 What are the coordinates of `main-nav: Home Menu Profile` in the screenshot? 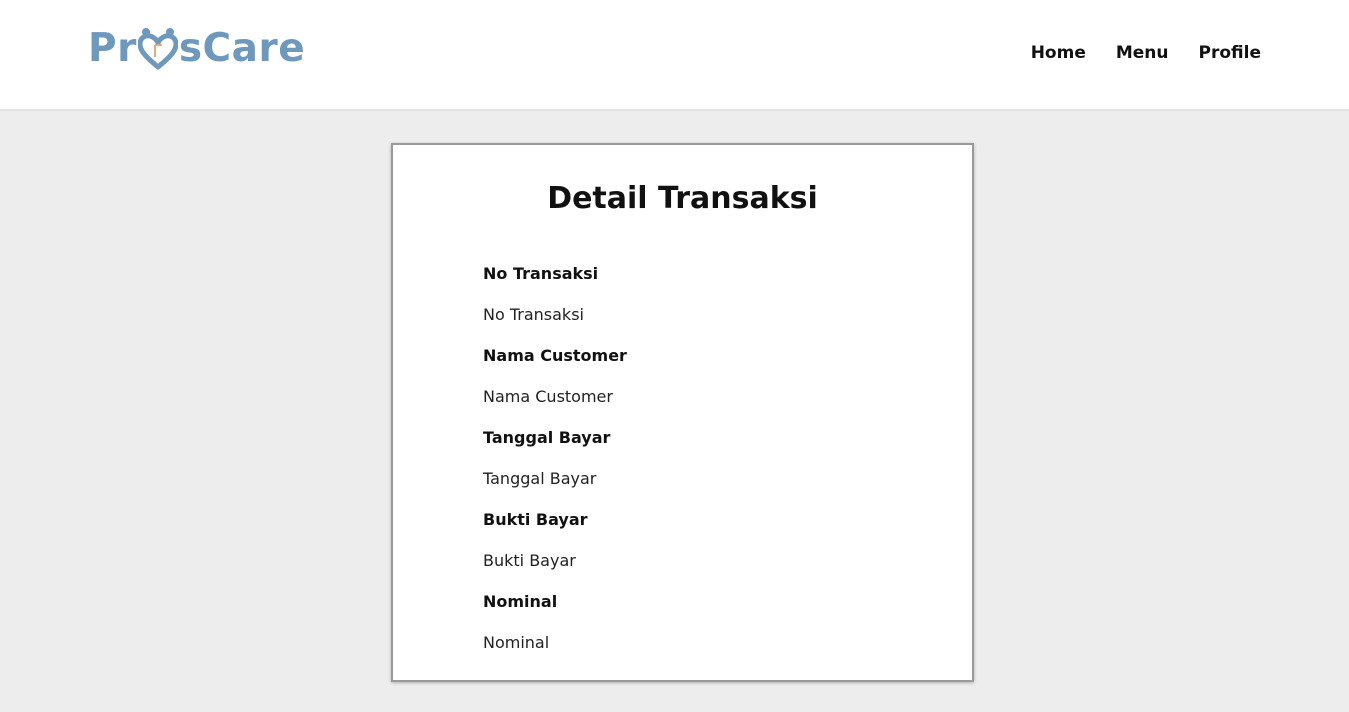 It's located at (1146, 53).